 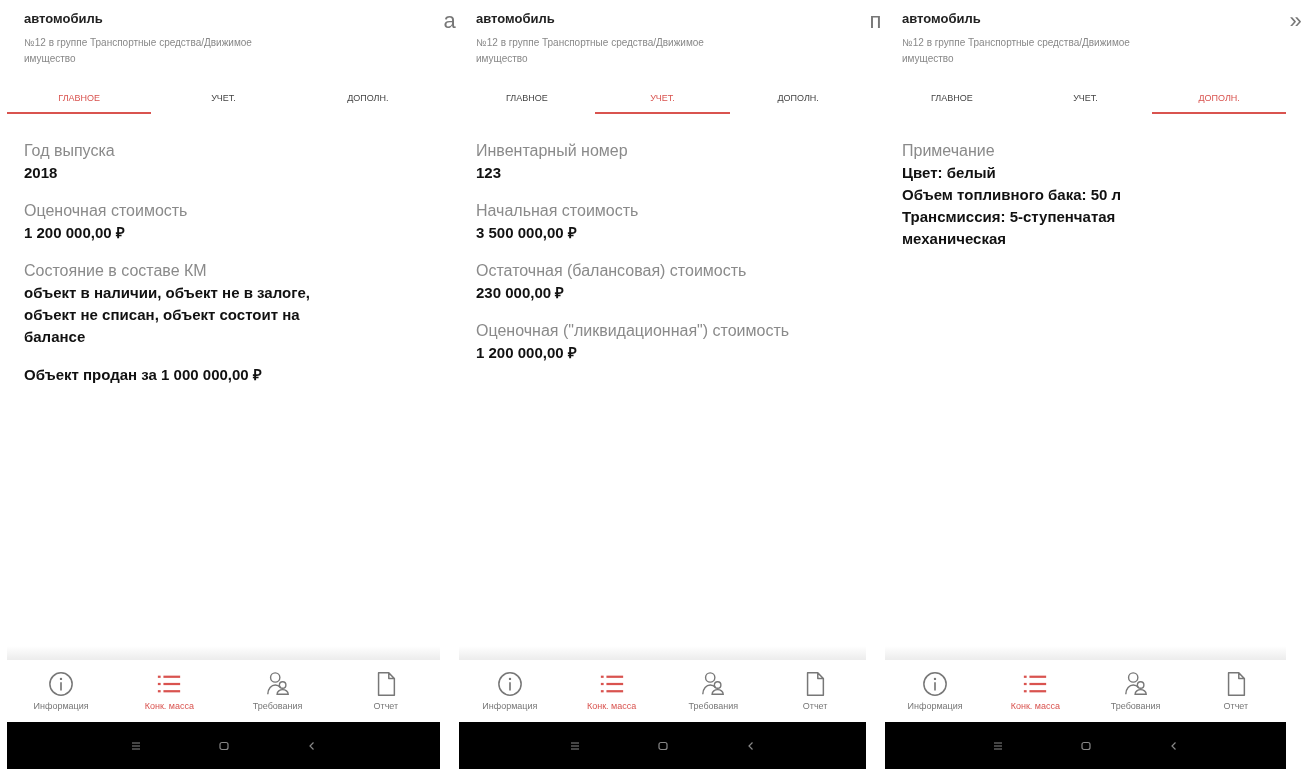 What do you see at coordinates (1009, 228) in the screenshot?
I see `field-value: Трансмиссия: 5-ступенчатая механическая` at bounding box center [1009, 228].